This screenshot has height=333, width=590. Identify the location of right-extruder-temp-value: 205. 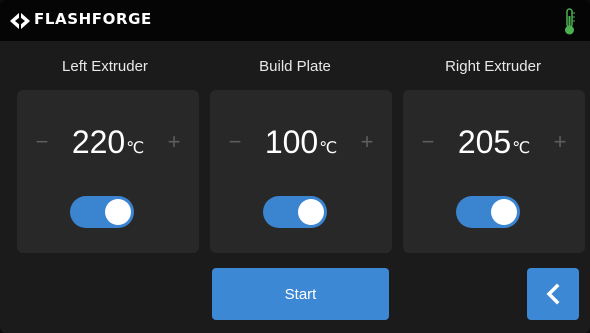
(484, 142).